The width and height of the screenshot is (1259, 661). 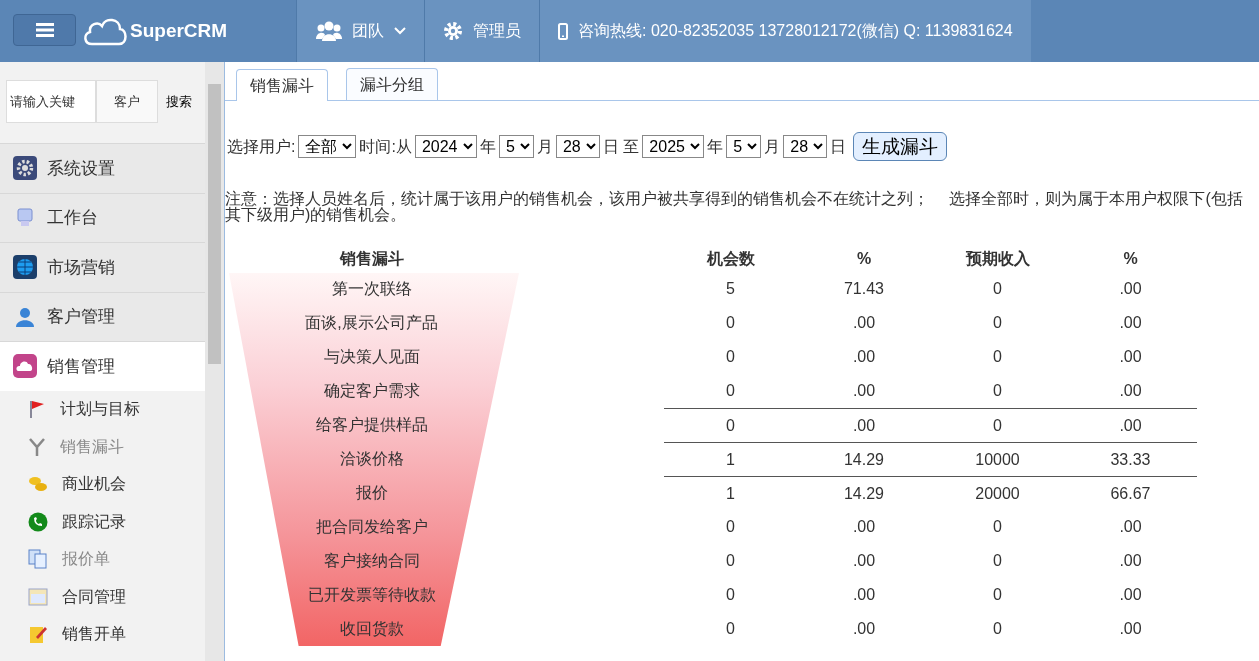 I want to click on submenu-item: 计划与目标, so click(x=102, y=409).